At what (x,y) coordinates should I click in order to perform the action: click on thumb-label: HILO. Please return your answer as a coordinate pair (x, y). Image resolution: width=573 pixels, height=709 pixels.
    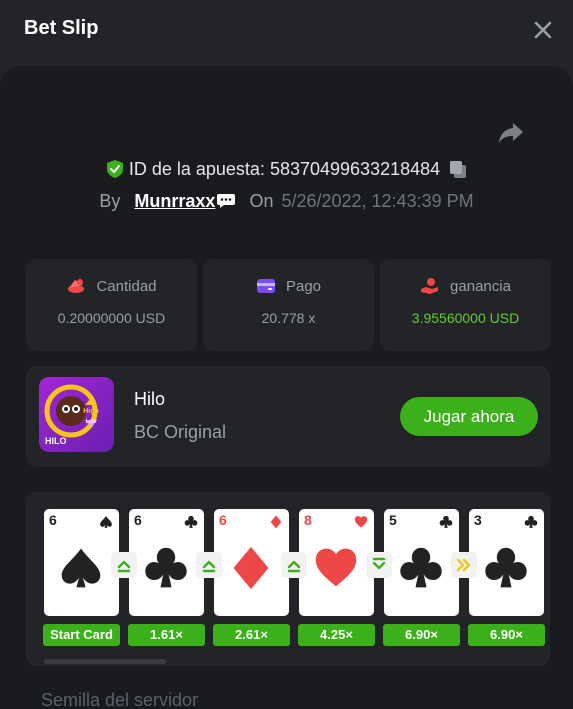
    Looking at the image, I should click on (56, 441).